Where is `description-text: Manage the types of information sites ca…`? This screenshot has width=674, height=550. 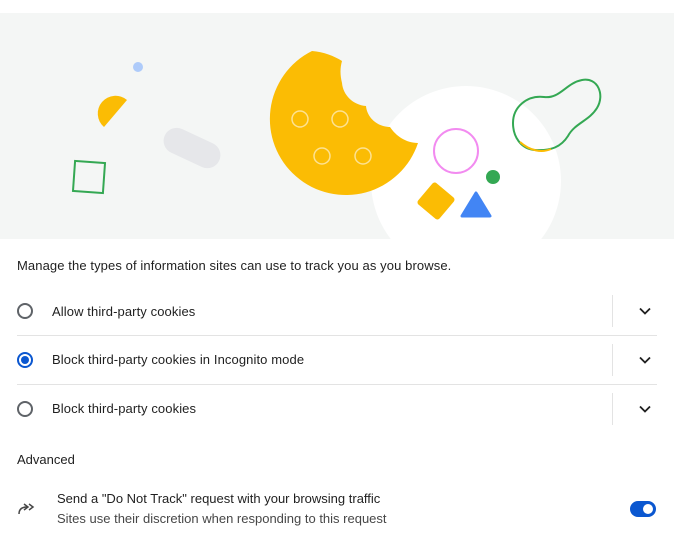
description-text: Manage the types of information sites ca… is located at coordinates (234, 265).